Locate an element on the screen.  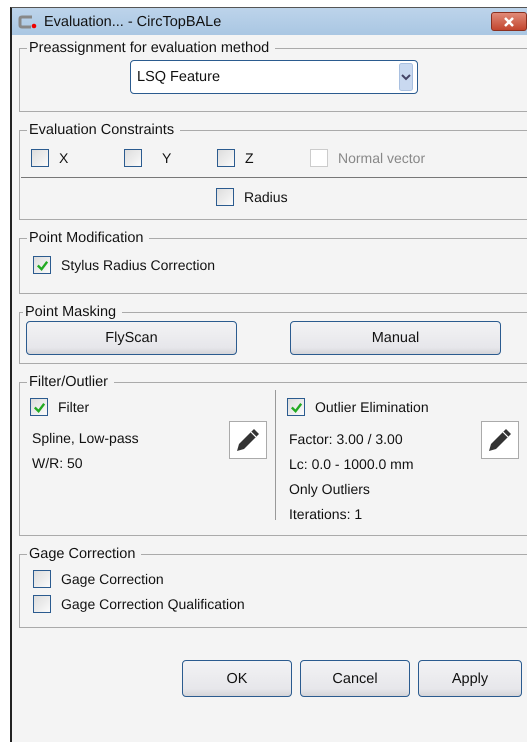
window-title: Evaluation... - CircTopBALe is located at coordinates (133, 22).